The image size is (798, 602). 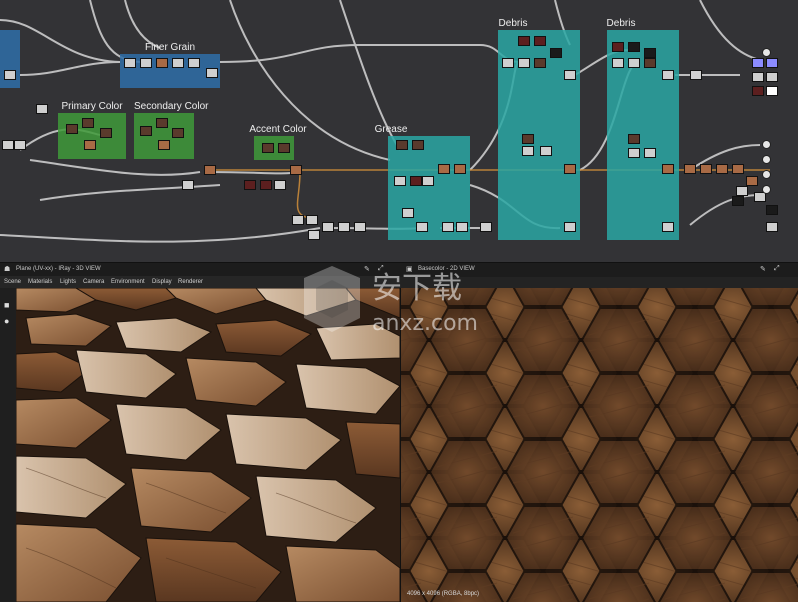 What do you see at coordinates (12, 282) in the screenshot?
I see `menu-scene: Scene` at bounding box center [12, 282].